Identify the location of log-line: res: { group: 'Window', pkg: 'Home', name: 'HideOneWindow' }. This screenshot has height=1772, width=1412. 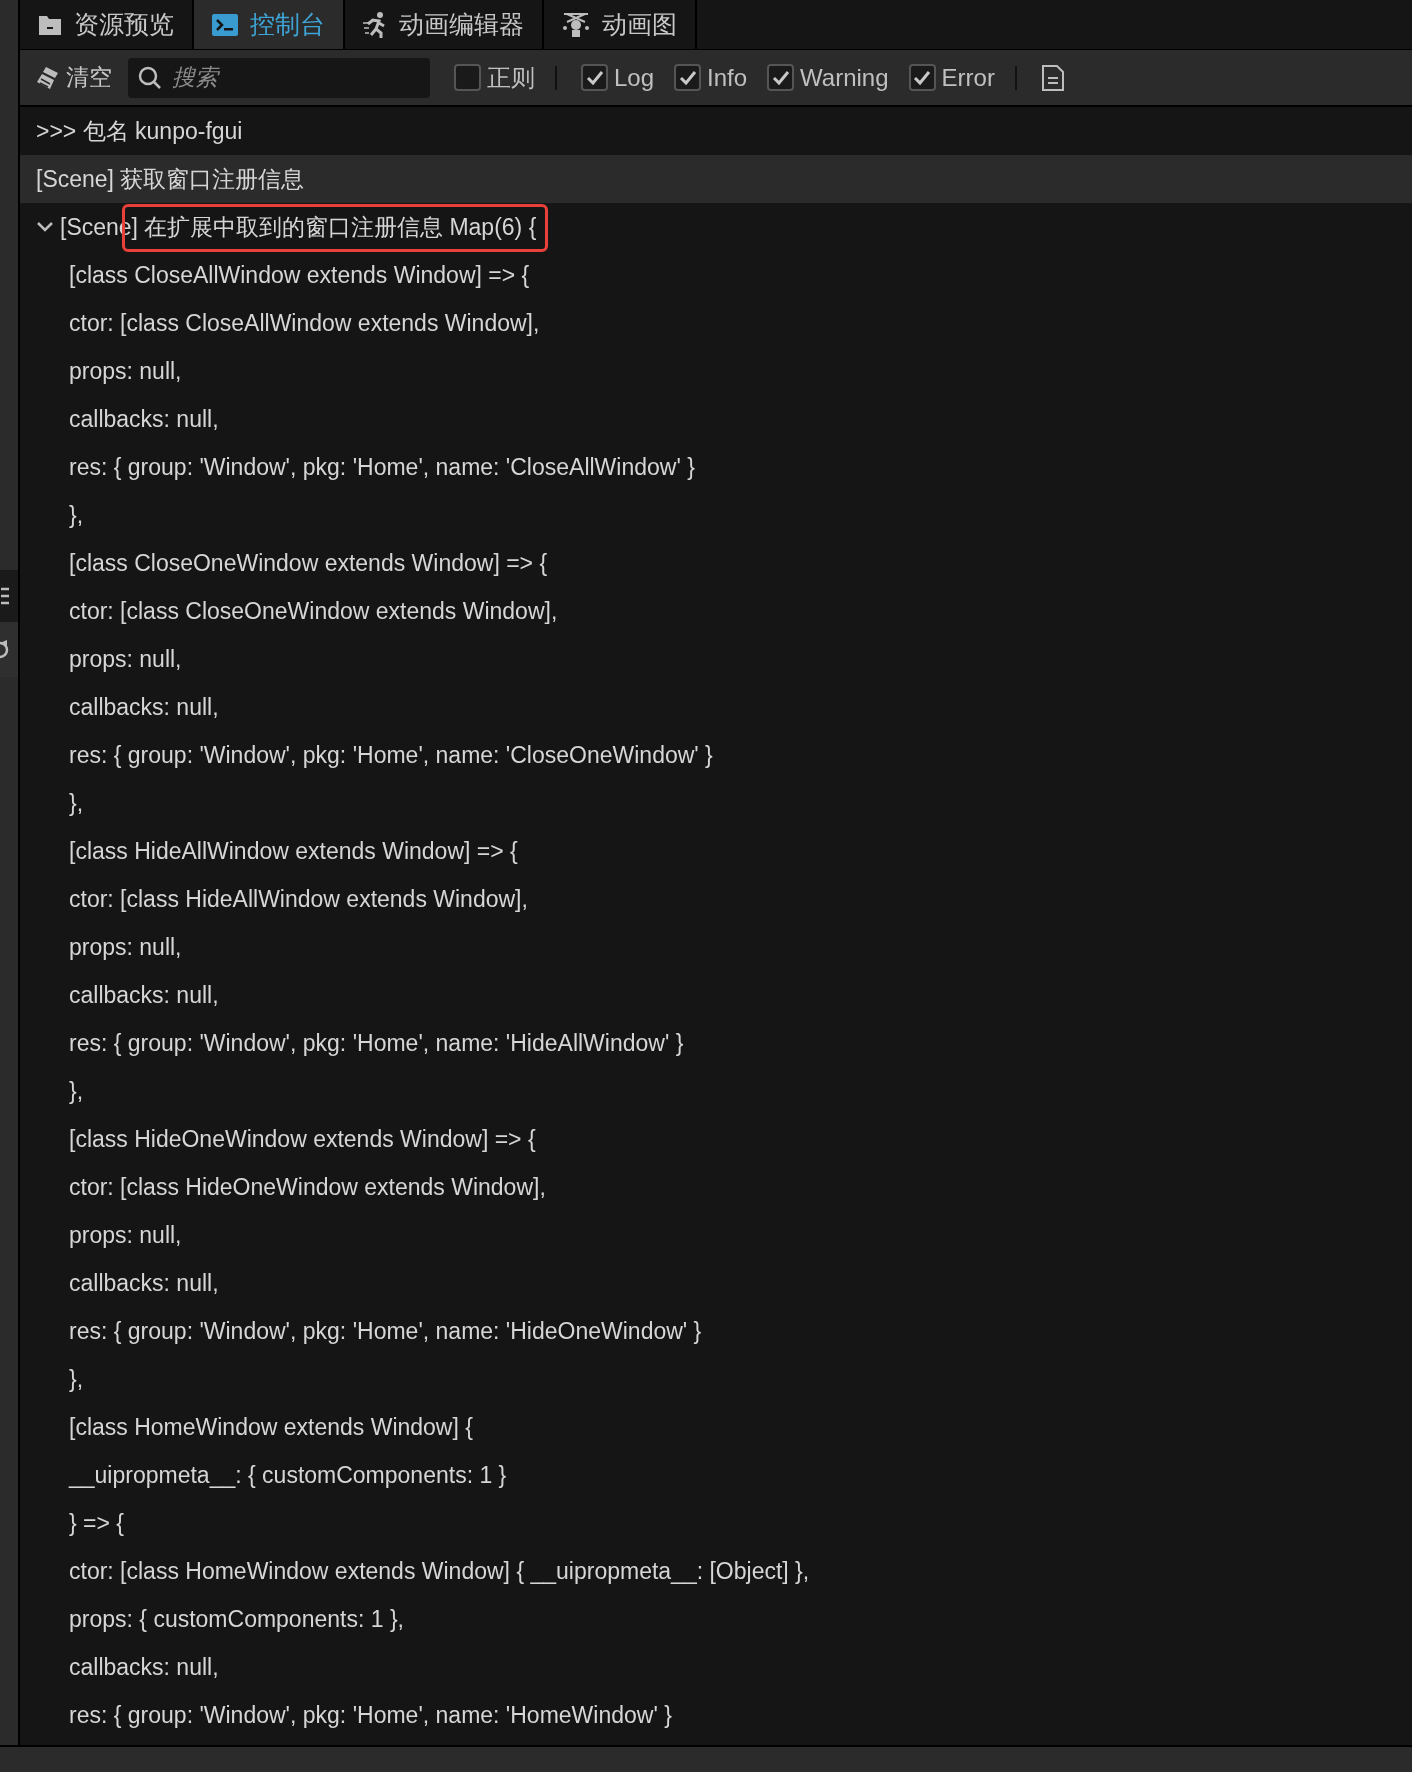
(385, 1331).